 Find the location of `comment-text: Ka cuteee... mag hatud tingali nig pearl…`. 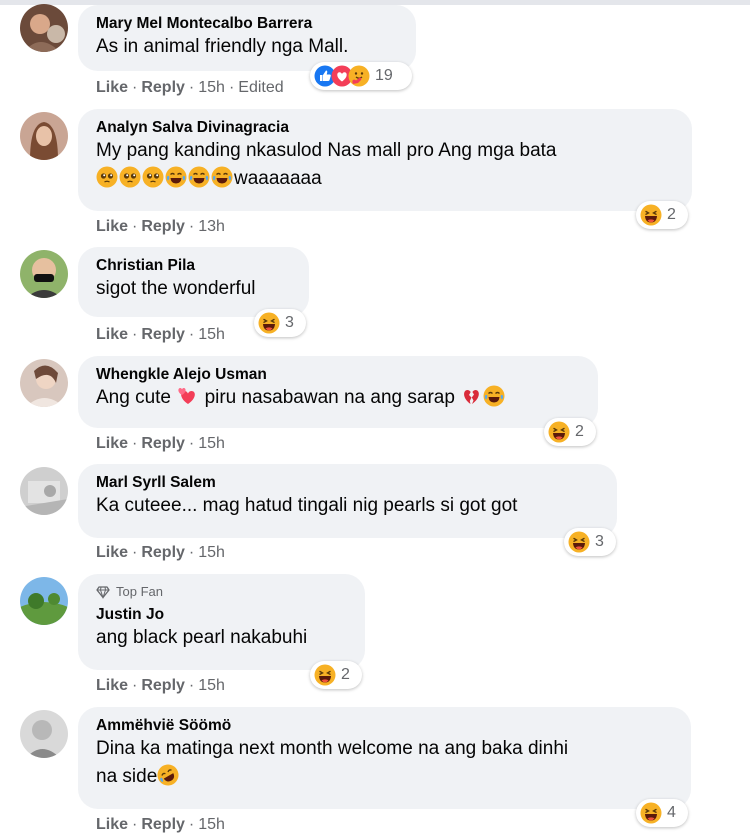

comment-text: Ka cuteee... mag hatud tingali nig pearl… is located at coordinates (307, 505).